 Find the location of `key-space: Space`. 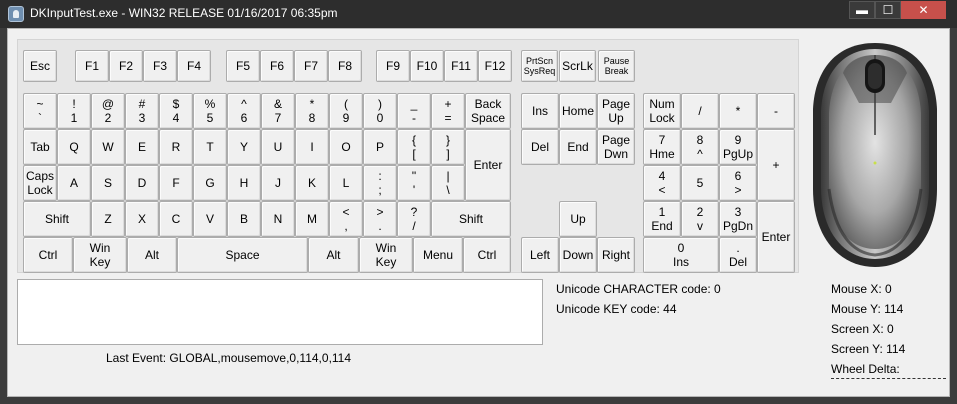

key-space: Space is located at coordinates (242, 255).